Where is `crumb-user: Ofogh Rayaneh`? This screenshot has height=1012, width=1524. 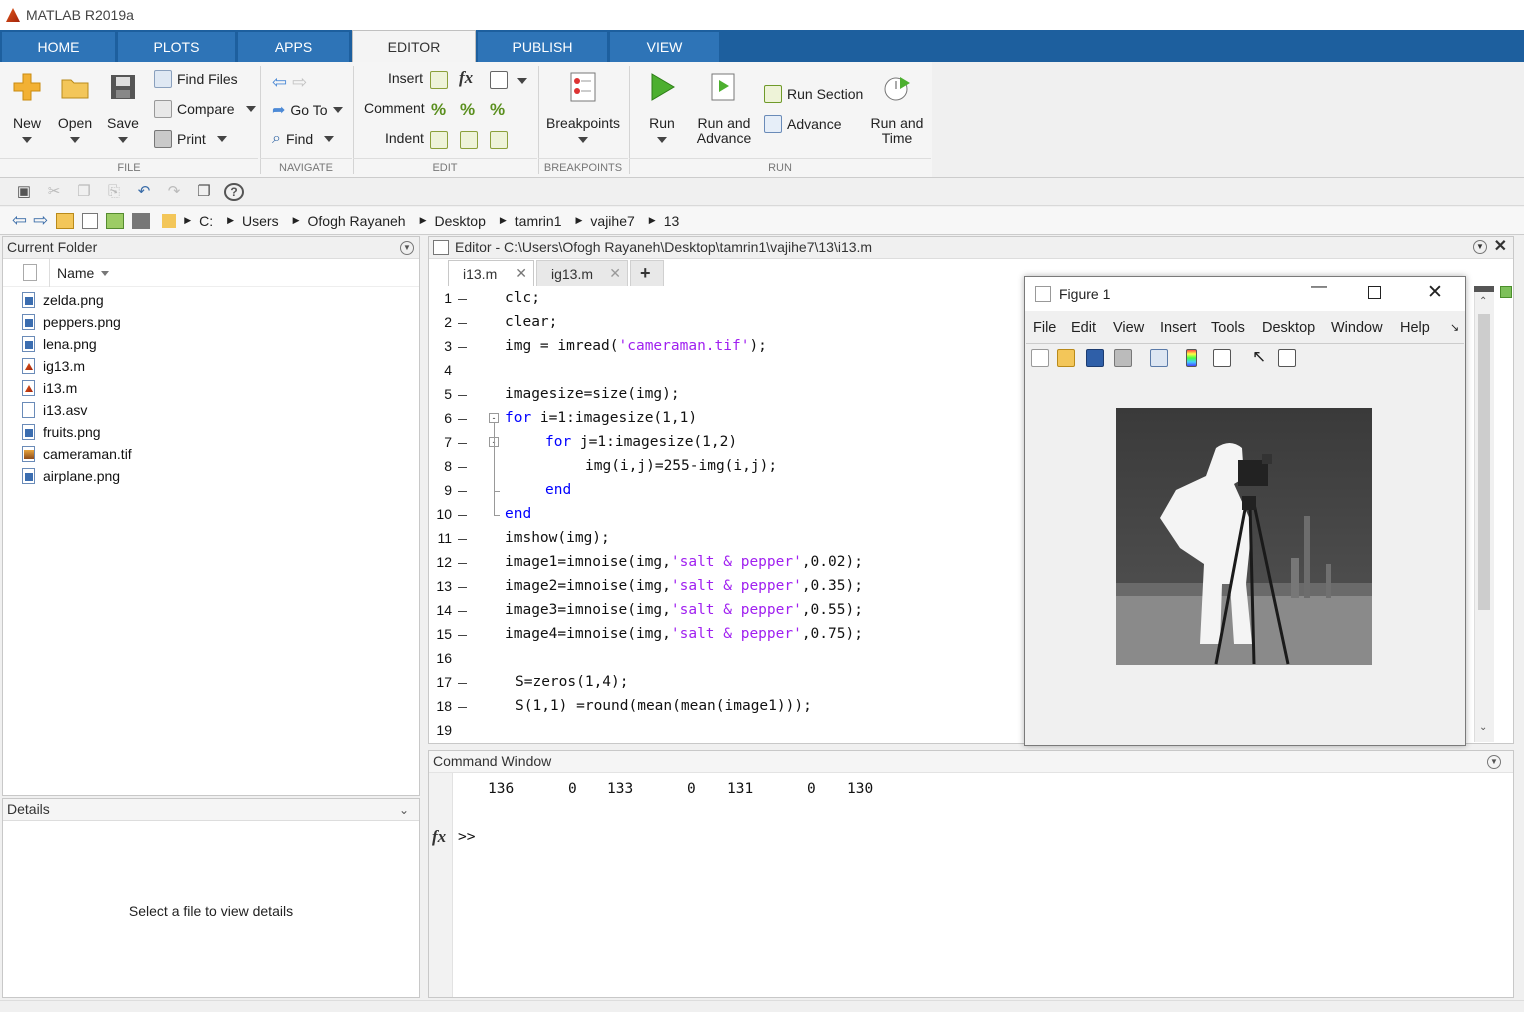 crumb-user: Ofogh Rayaneh is located at coordinates (357, 221).